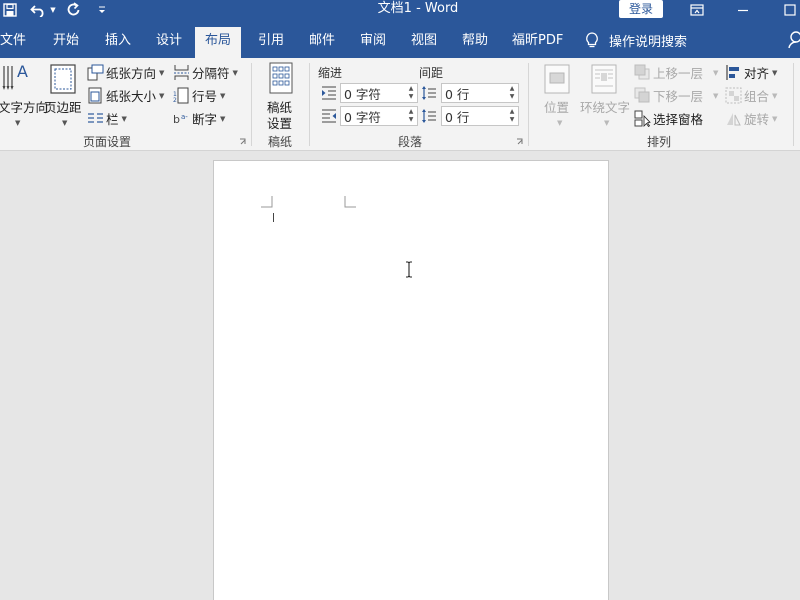  What do you see at coordinates (557, 107) in the screenshot?
I see `position-label: 位置` at bounding box center [557, 107].